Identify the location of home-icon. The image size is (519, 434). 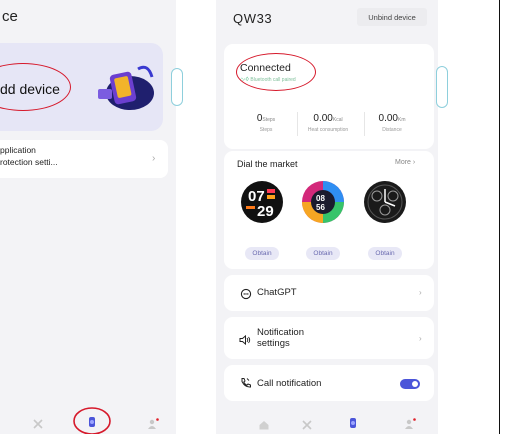
(264, 425).